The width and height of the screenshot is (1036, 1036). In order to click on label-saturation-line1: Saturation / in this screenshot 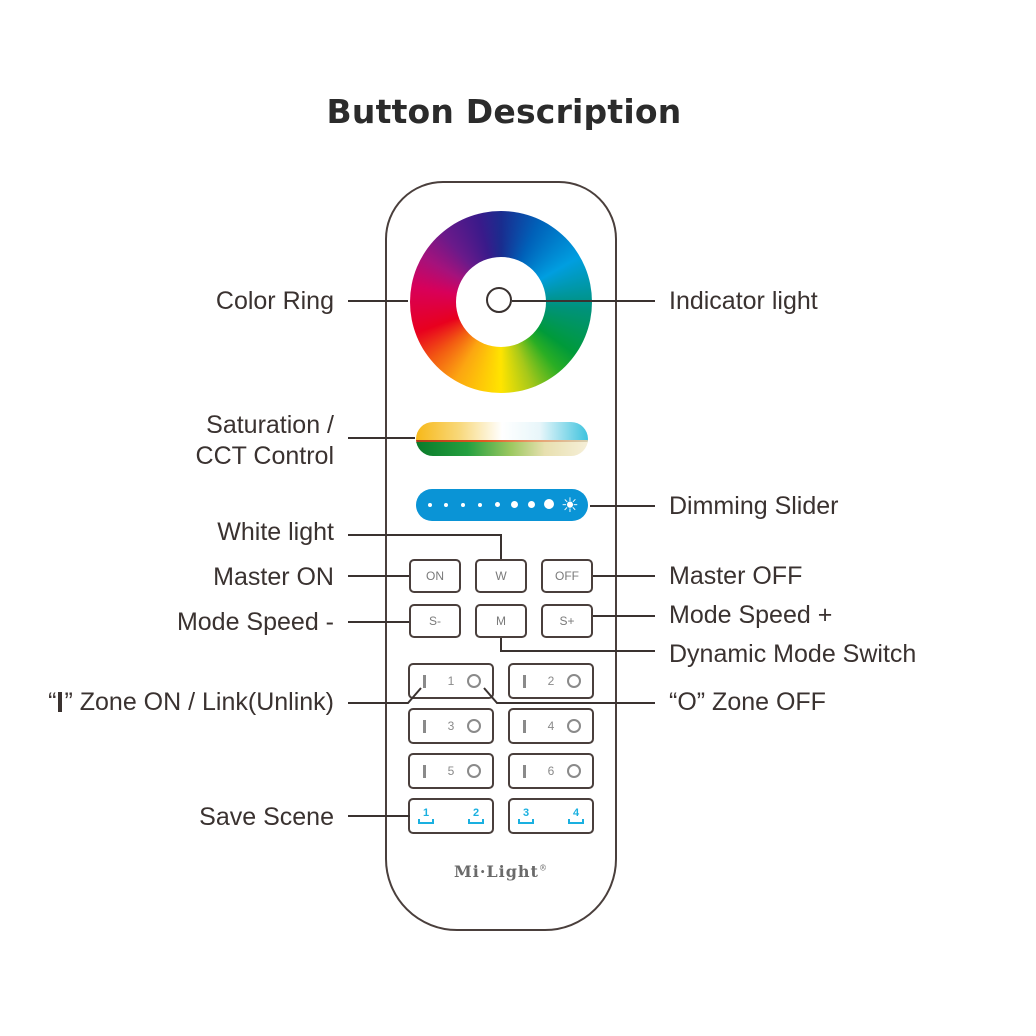, I will do `click(270, 425)`.